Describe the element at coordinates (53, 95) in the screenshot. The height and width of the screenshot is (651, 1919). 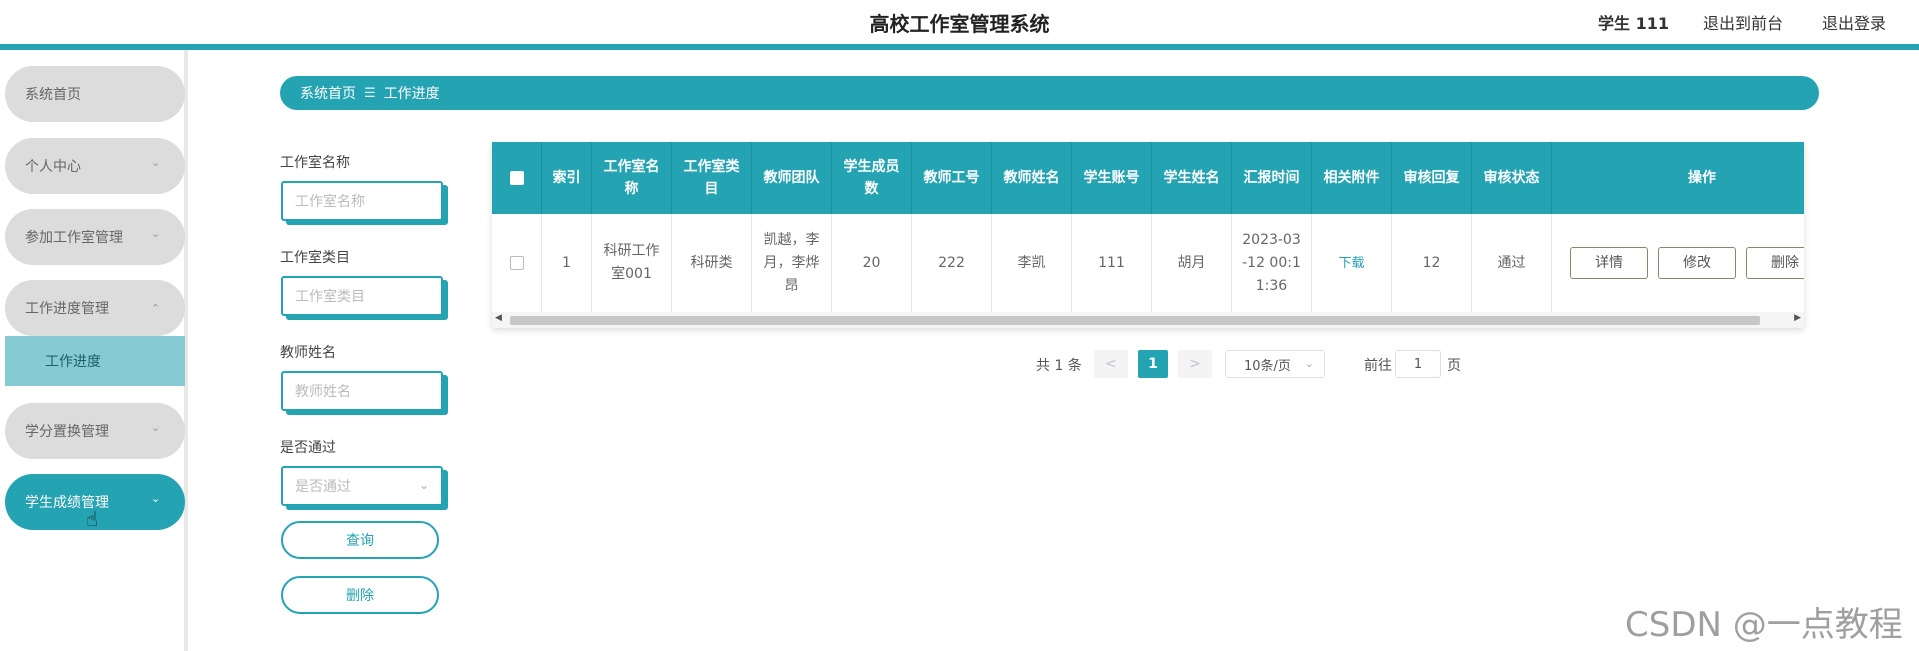
I see `sidebar-item-label: 系统首页` at that location.